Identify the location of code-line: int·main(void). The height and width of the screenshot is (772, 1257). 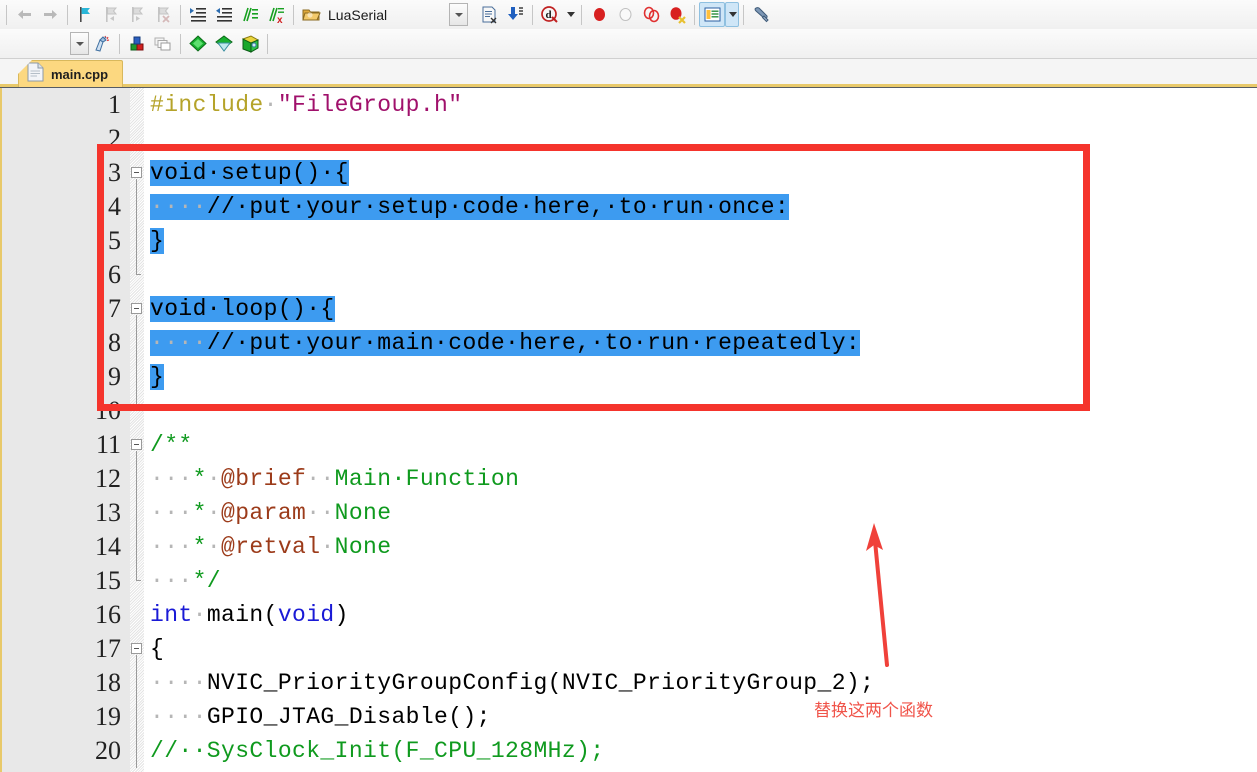
(700, 615).